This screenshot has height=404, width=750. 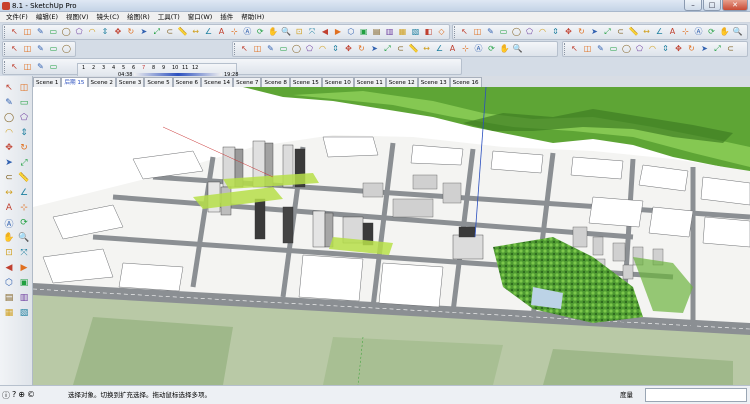 What do you see at coordinates (9, 238) in the screenshot?
I see `axes-icon: ✋` at bounding box center [9, 238].